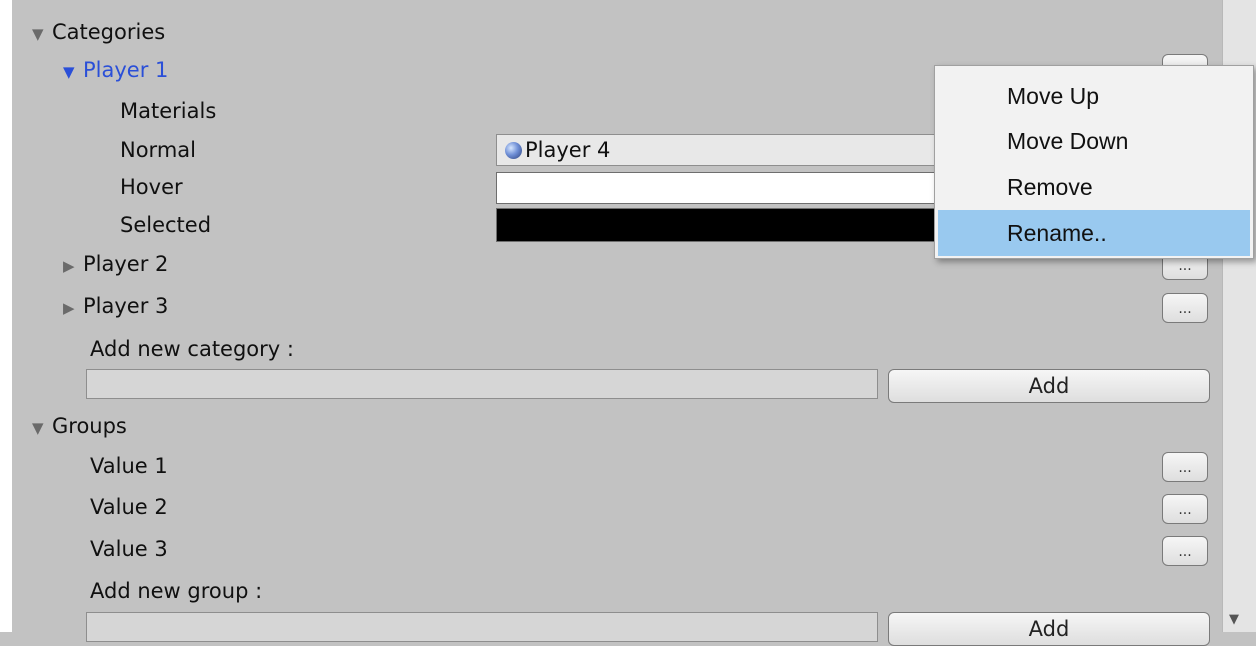 This screenshot has width=1256, height=646. Describe the element at coordinates (1094, 141) in the screenshot. I see `menu-item-move-down: Move Down` at that location.